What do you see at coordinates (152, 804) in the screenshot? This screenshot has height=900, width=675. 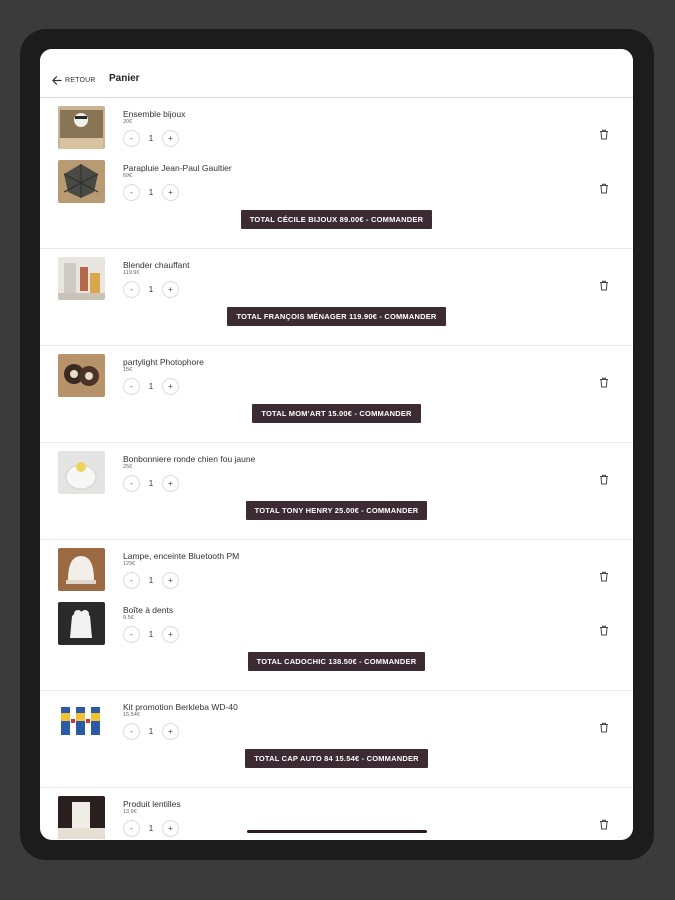 I see `product-name: Produit lentilles` at bounding box center [152, 804].